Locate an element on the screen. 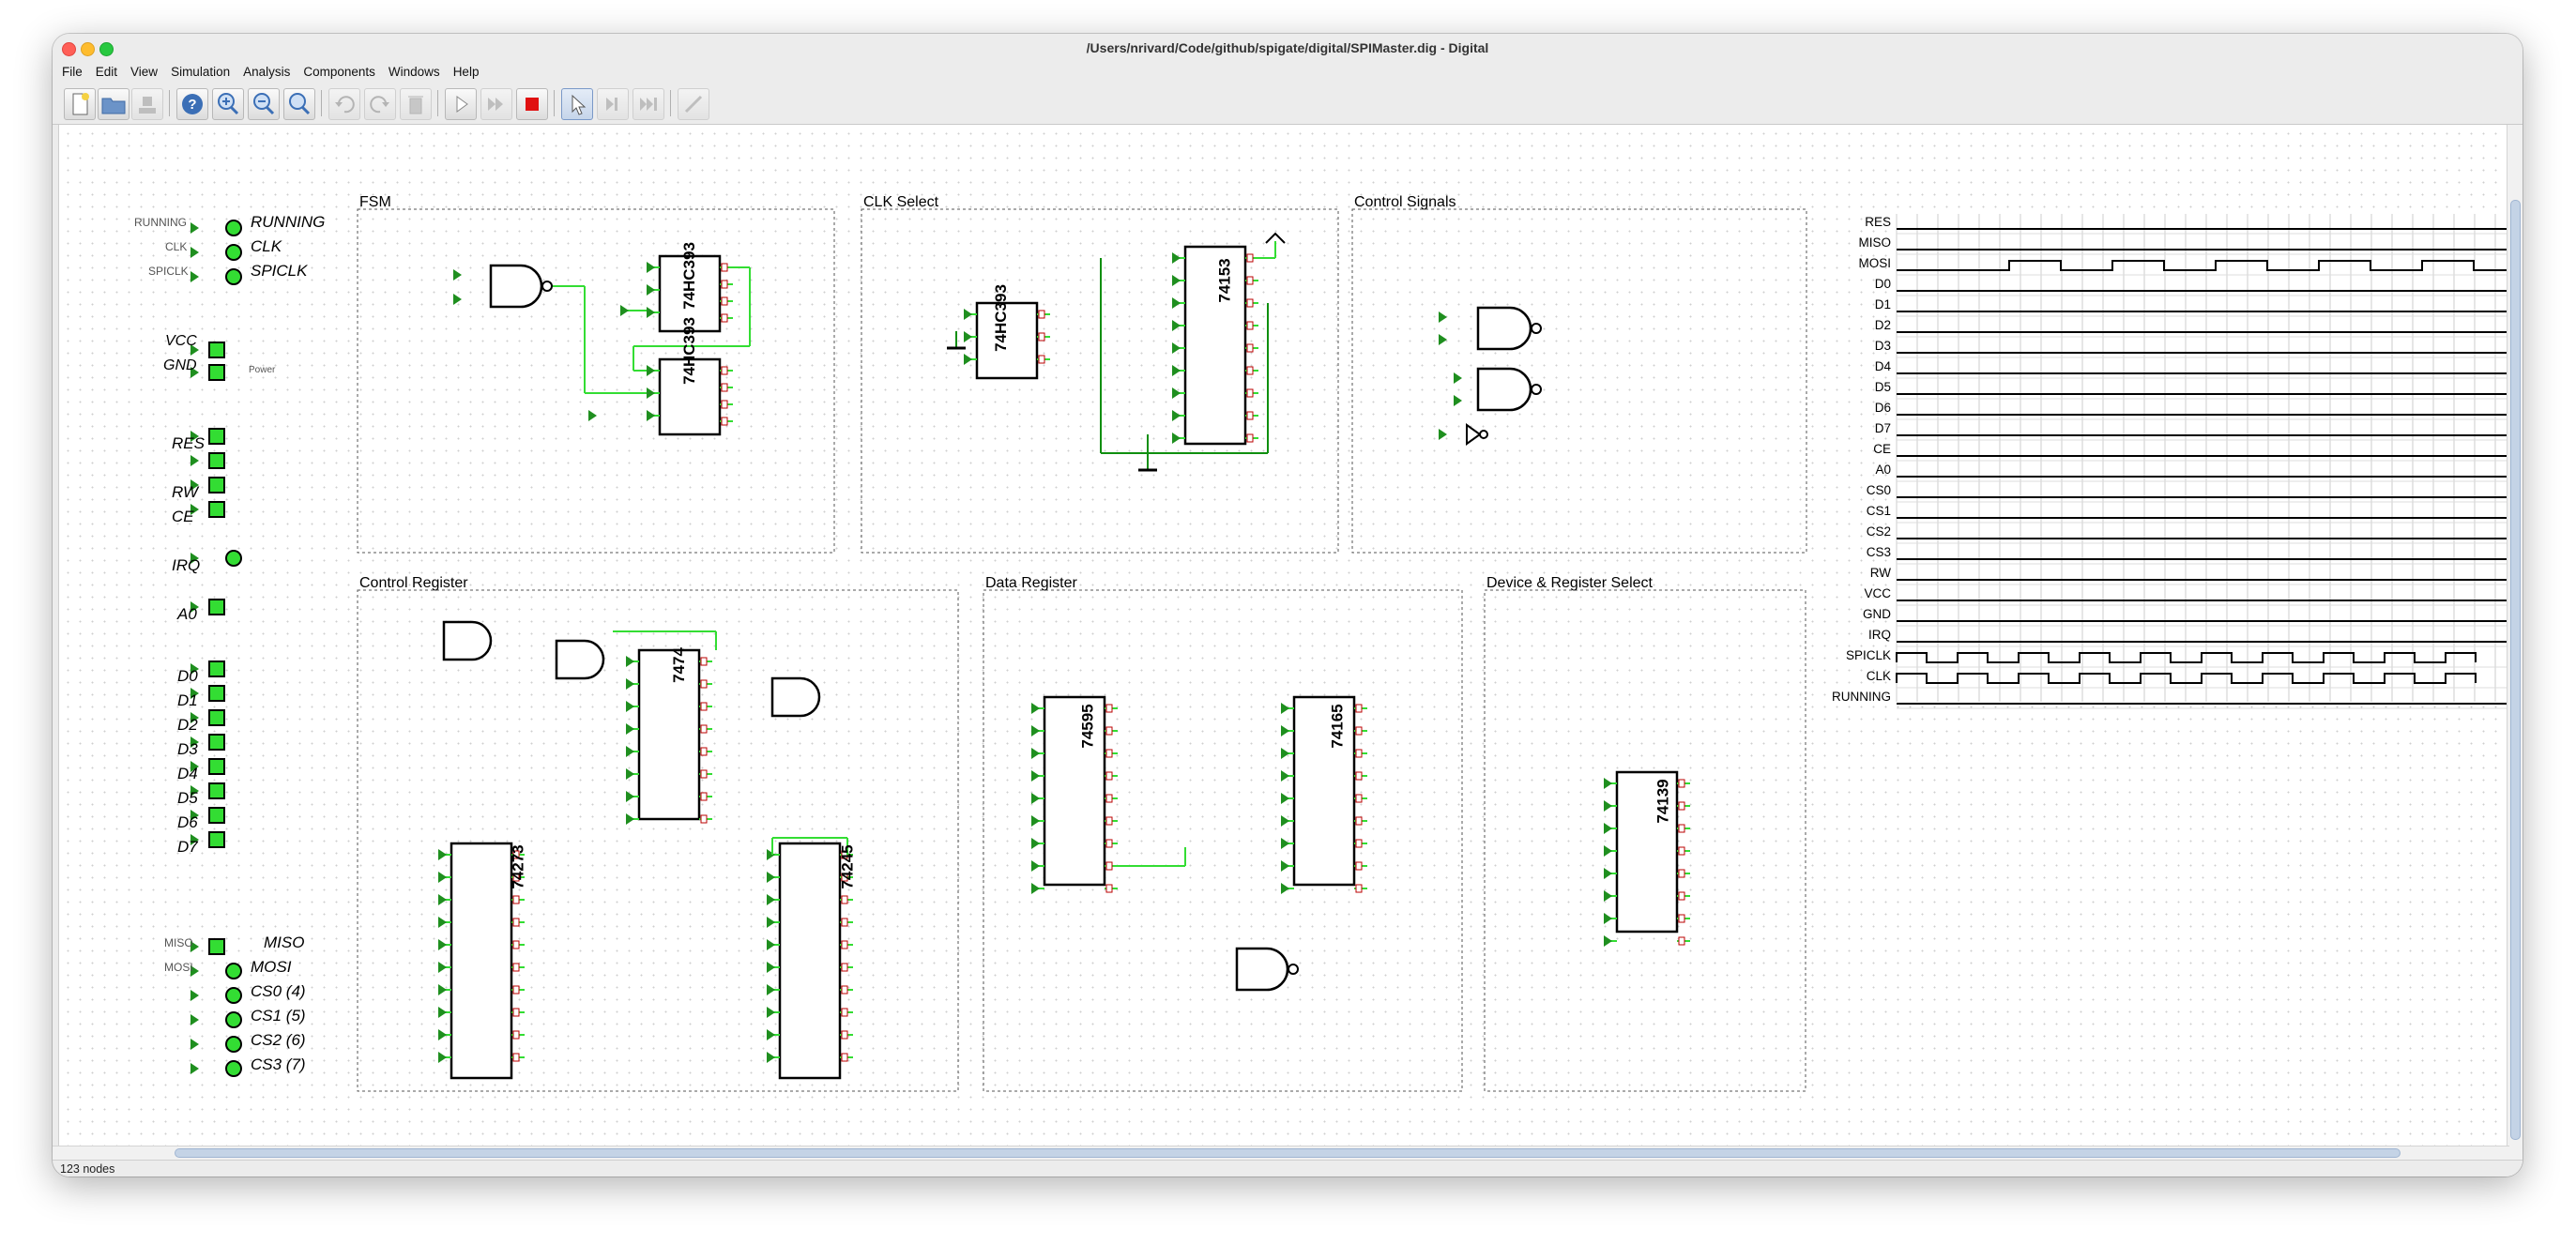  timing-label-spiclk: SPICLK is located at coordinates (1868, 655).